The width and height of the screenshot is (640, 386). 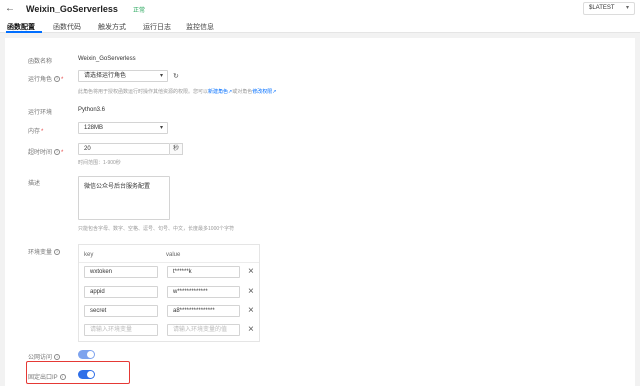 I want to click on env-key-input-empty: 请输入环境变量, so click(x=121, y=330).